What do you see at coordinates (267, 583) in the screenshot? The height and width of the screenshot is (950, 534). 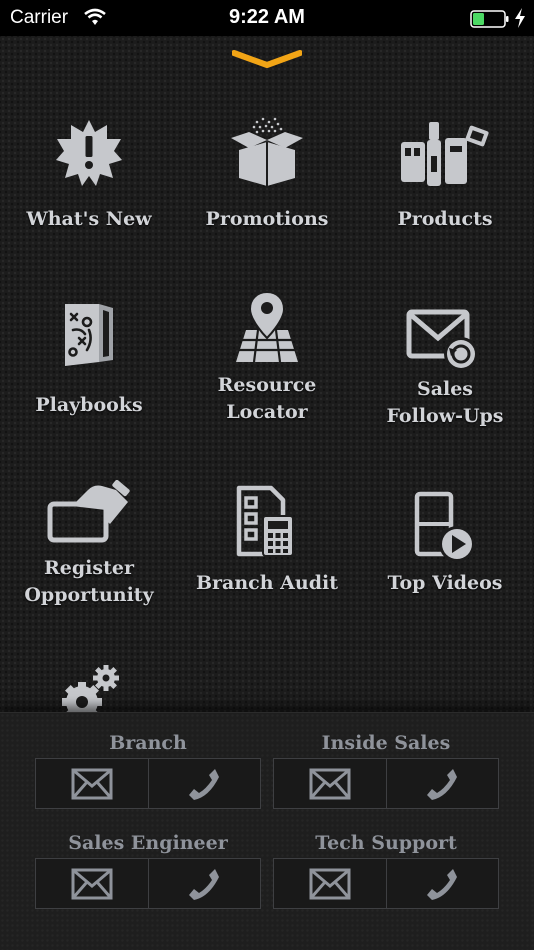 I see `menu-item-label: Branch Audit` at bounding box center [267, 583].